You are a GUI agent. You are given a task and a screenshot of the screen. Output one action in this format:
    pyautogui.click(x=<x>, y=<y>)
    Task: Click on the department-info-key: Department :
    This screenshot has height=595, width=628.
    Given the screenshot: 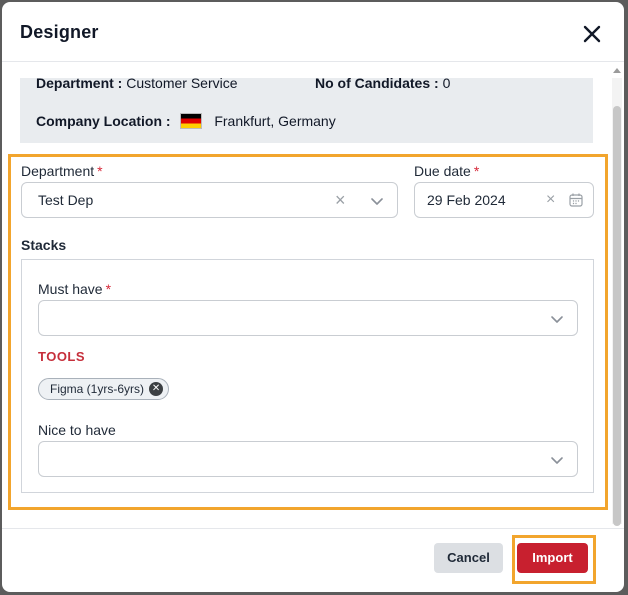 What is the action you would take?
    pyautogui.click(x=79, y=83)
    